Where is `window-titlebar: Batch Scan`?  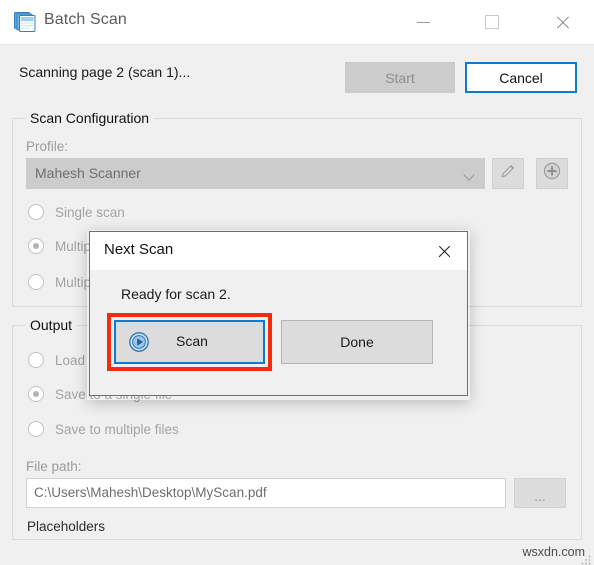
window-titlebar: Batch Scan is located at coordinates (297, 22).